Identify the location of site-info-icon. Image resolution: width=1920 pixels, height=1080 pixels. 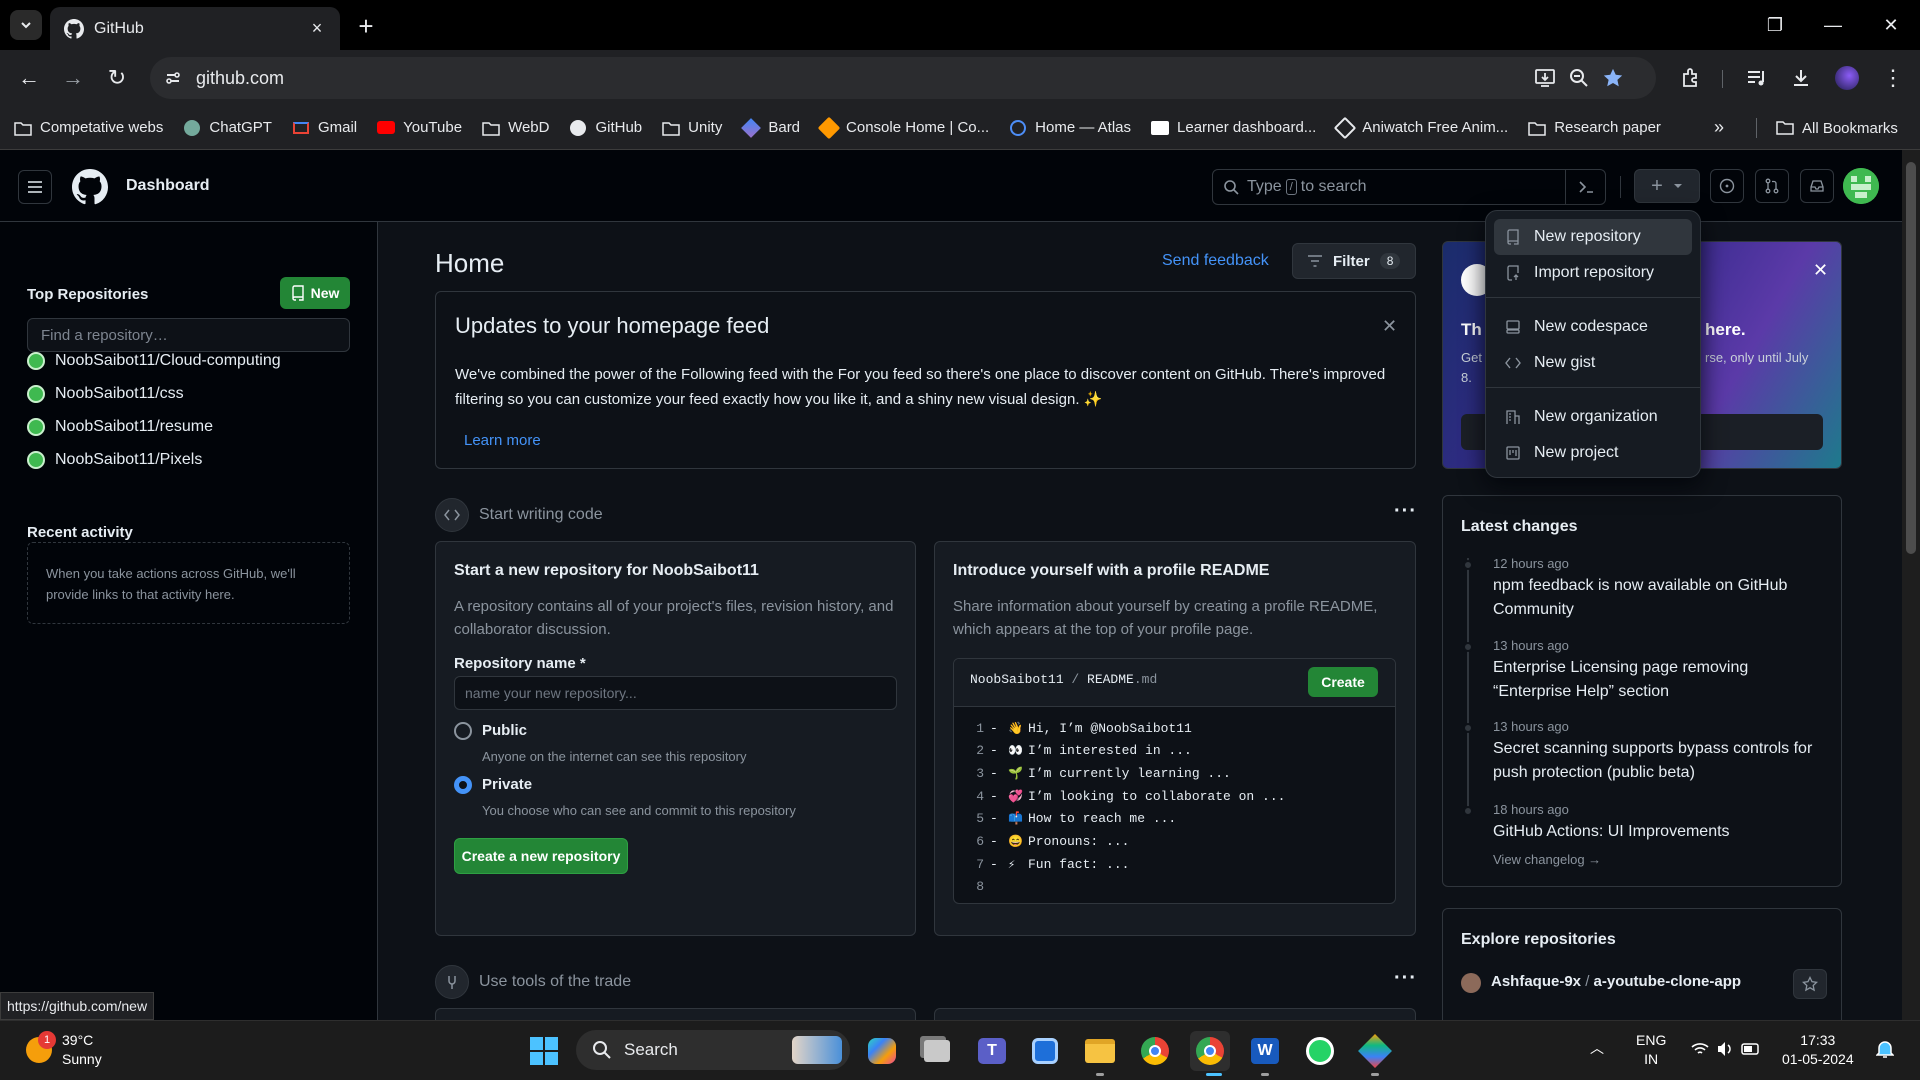
(173, 78).